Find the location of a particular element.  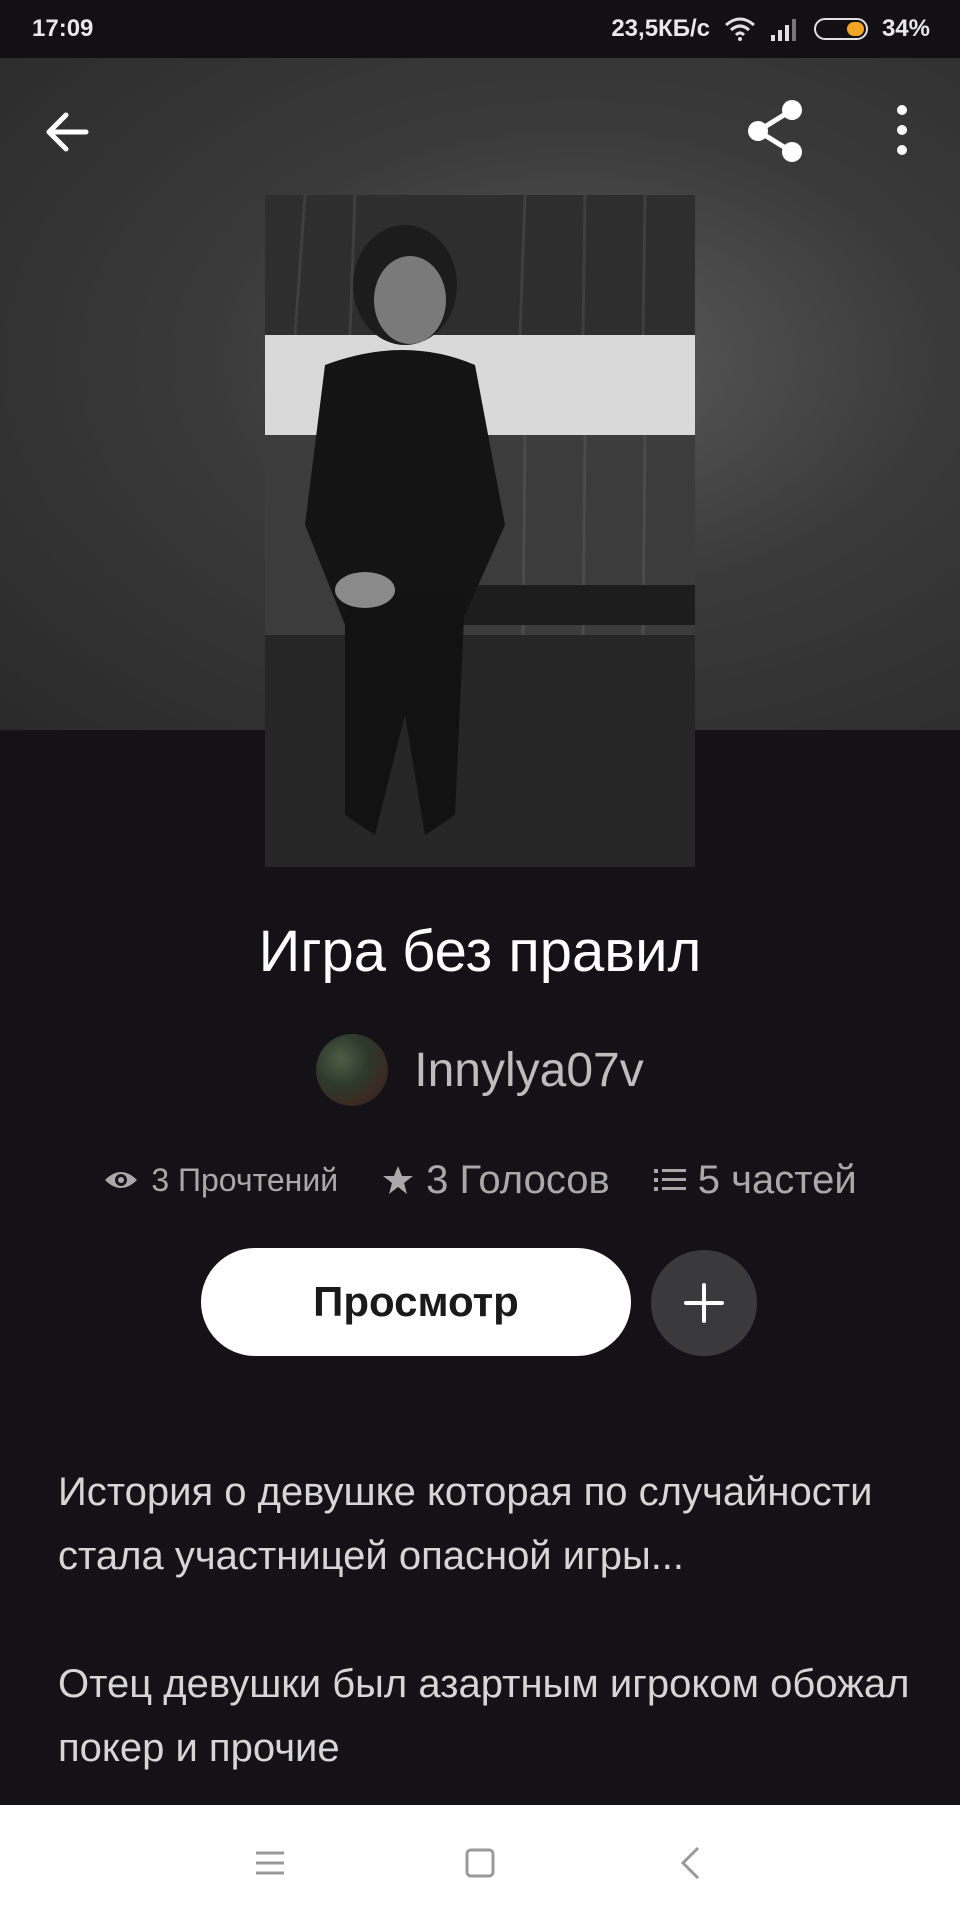

reads-stat: 3 Прочтений is located at coordinates (220, 1180).